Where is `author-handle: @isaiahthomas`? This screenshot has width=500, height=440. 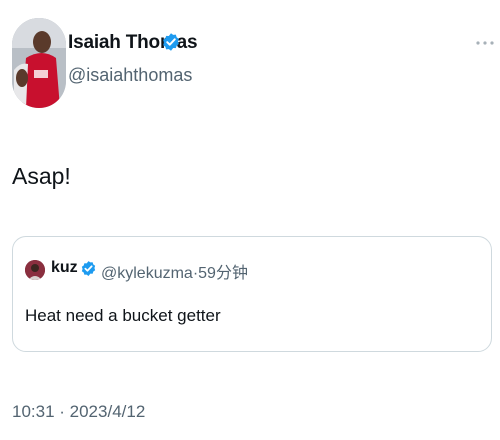
author-handle: @isaiahthomas is located at coordinates (130, 75).